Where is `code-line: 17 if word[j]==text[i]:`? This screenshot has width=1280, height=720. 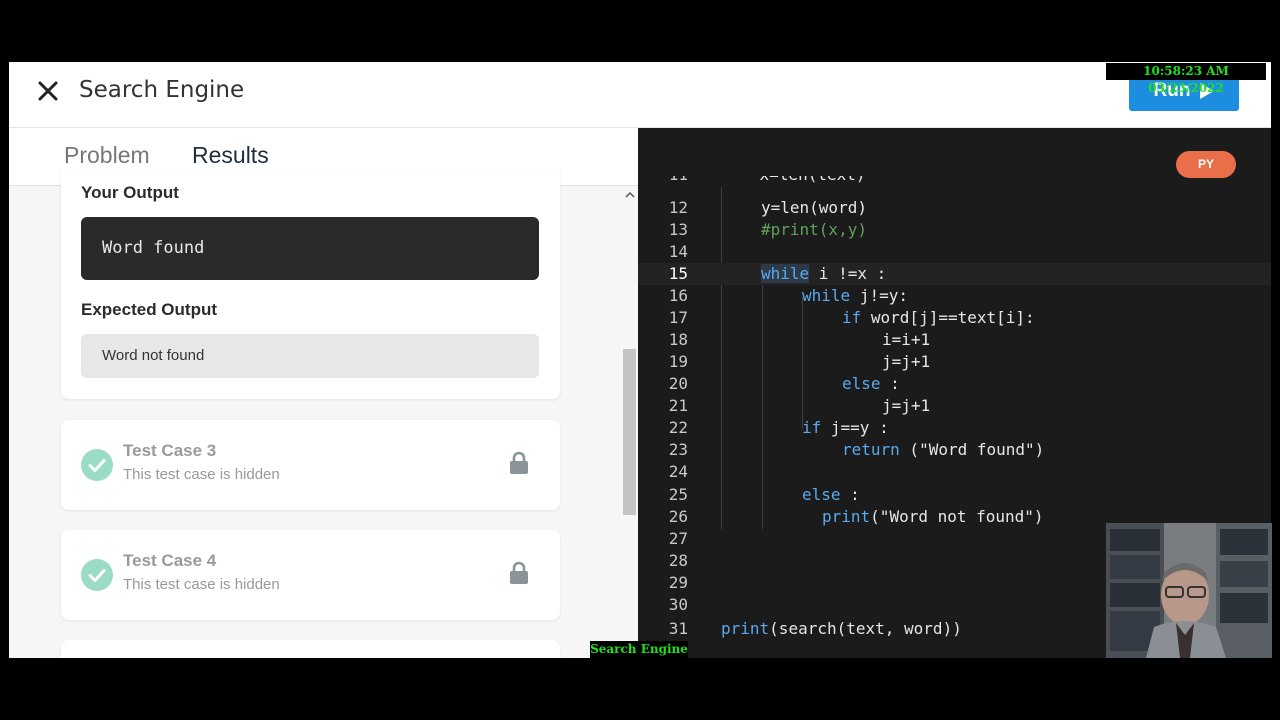
code-line: 17 if word[j]==text[i]: is located at coordinates (954, 318).